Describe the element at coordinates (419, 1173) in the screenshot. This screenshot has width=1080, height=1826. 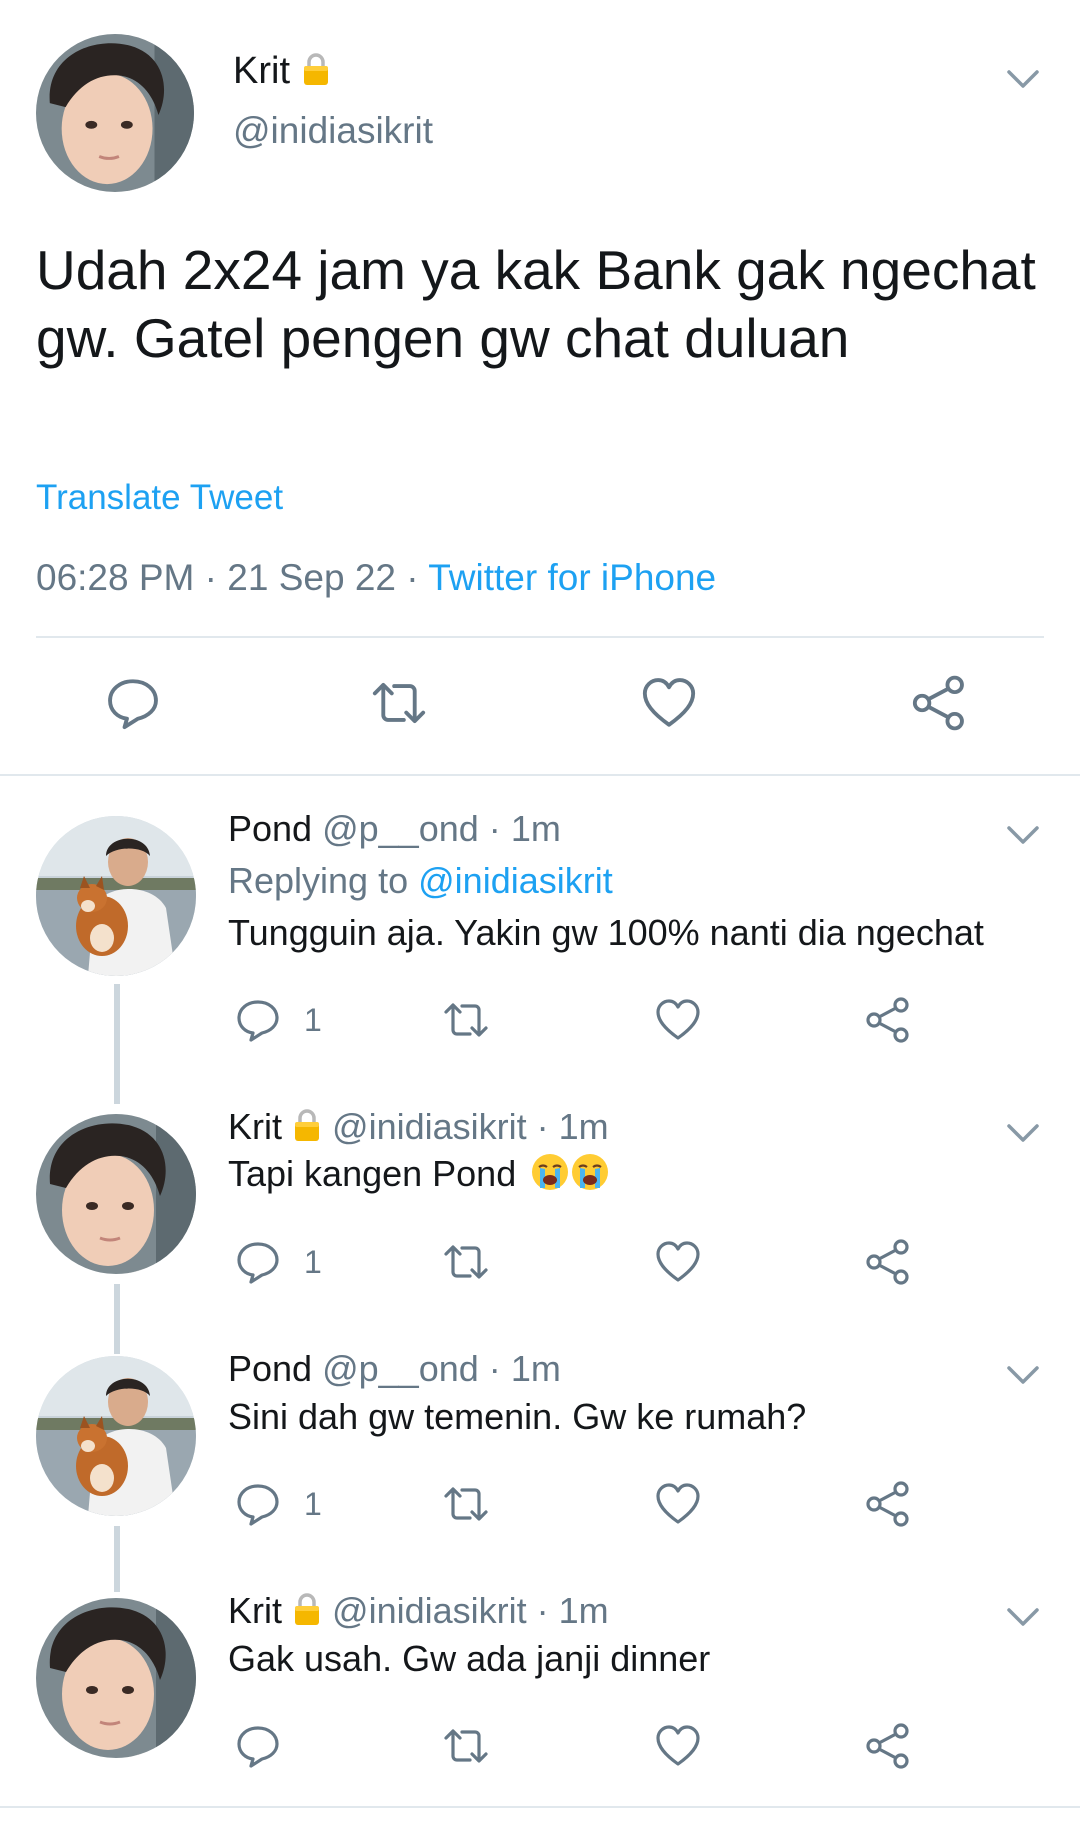
I see `reply-text: Tapi kangen Pond` at that location.